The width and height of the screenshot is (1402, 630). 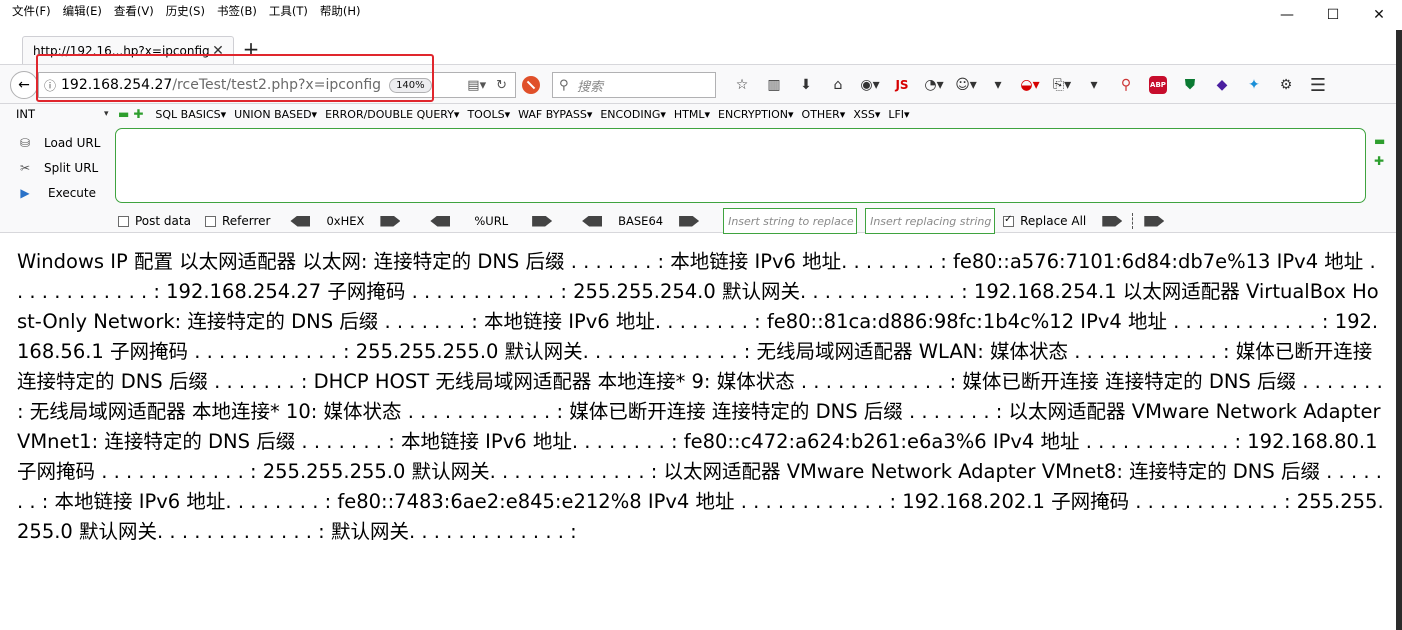 What do you see at coordinates (210, 221) in the screenshot?
I see `referrer-checkbox` at bounding box center [210, 221].